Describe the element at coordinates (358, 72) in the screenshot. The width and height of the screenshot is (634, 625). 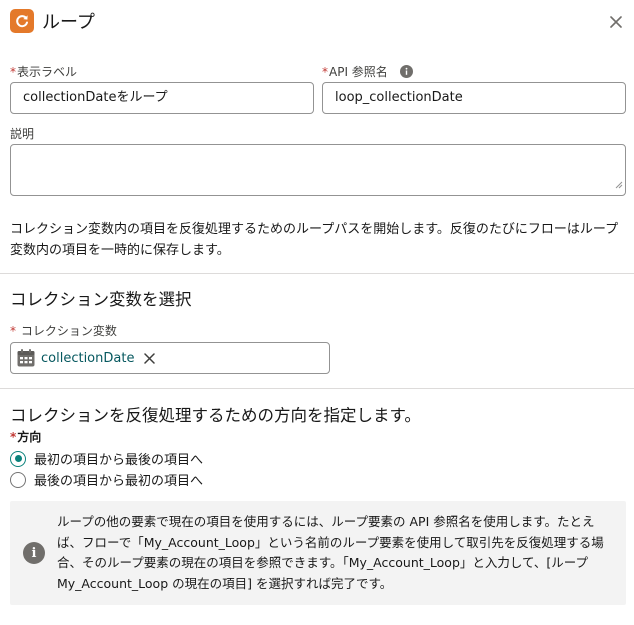
I see `api-name-text: API 参照名` at that location.